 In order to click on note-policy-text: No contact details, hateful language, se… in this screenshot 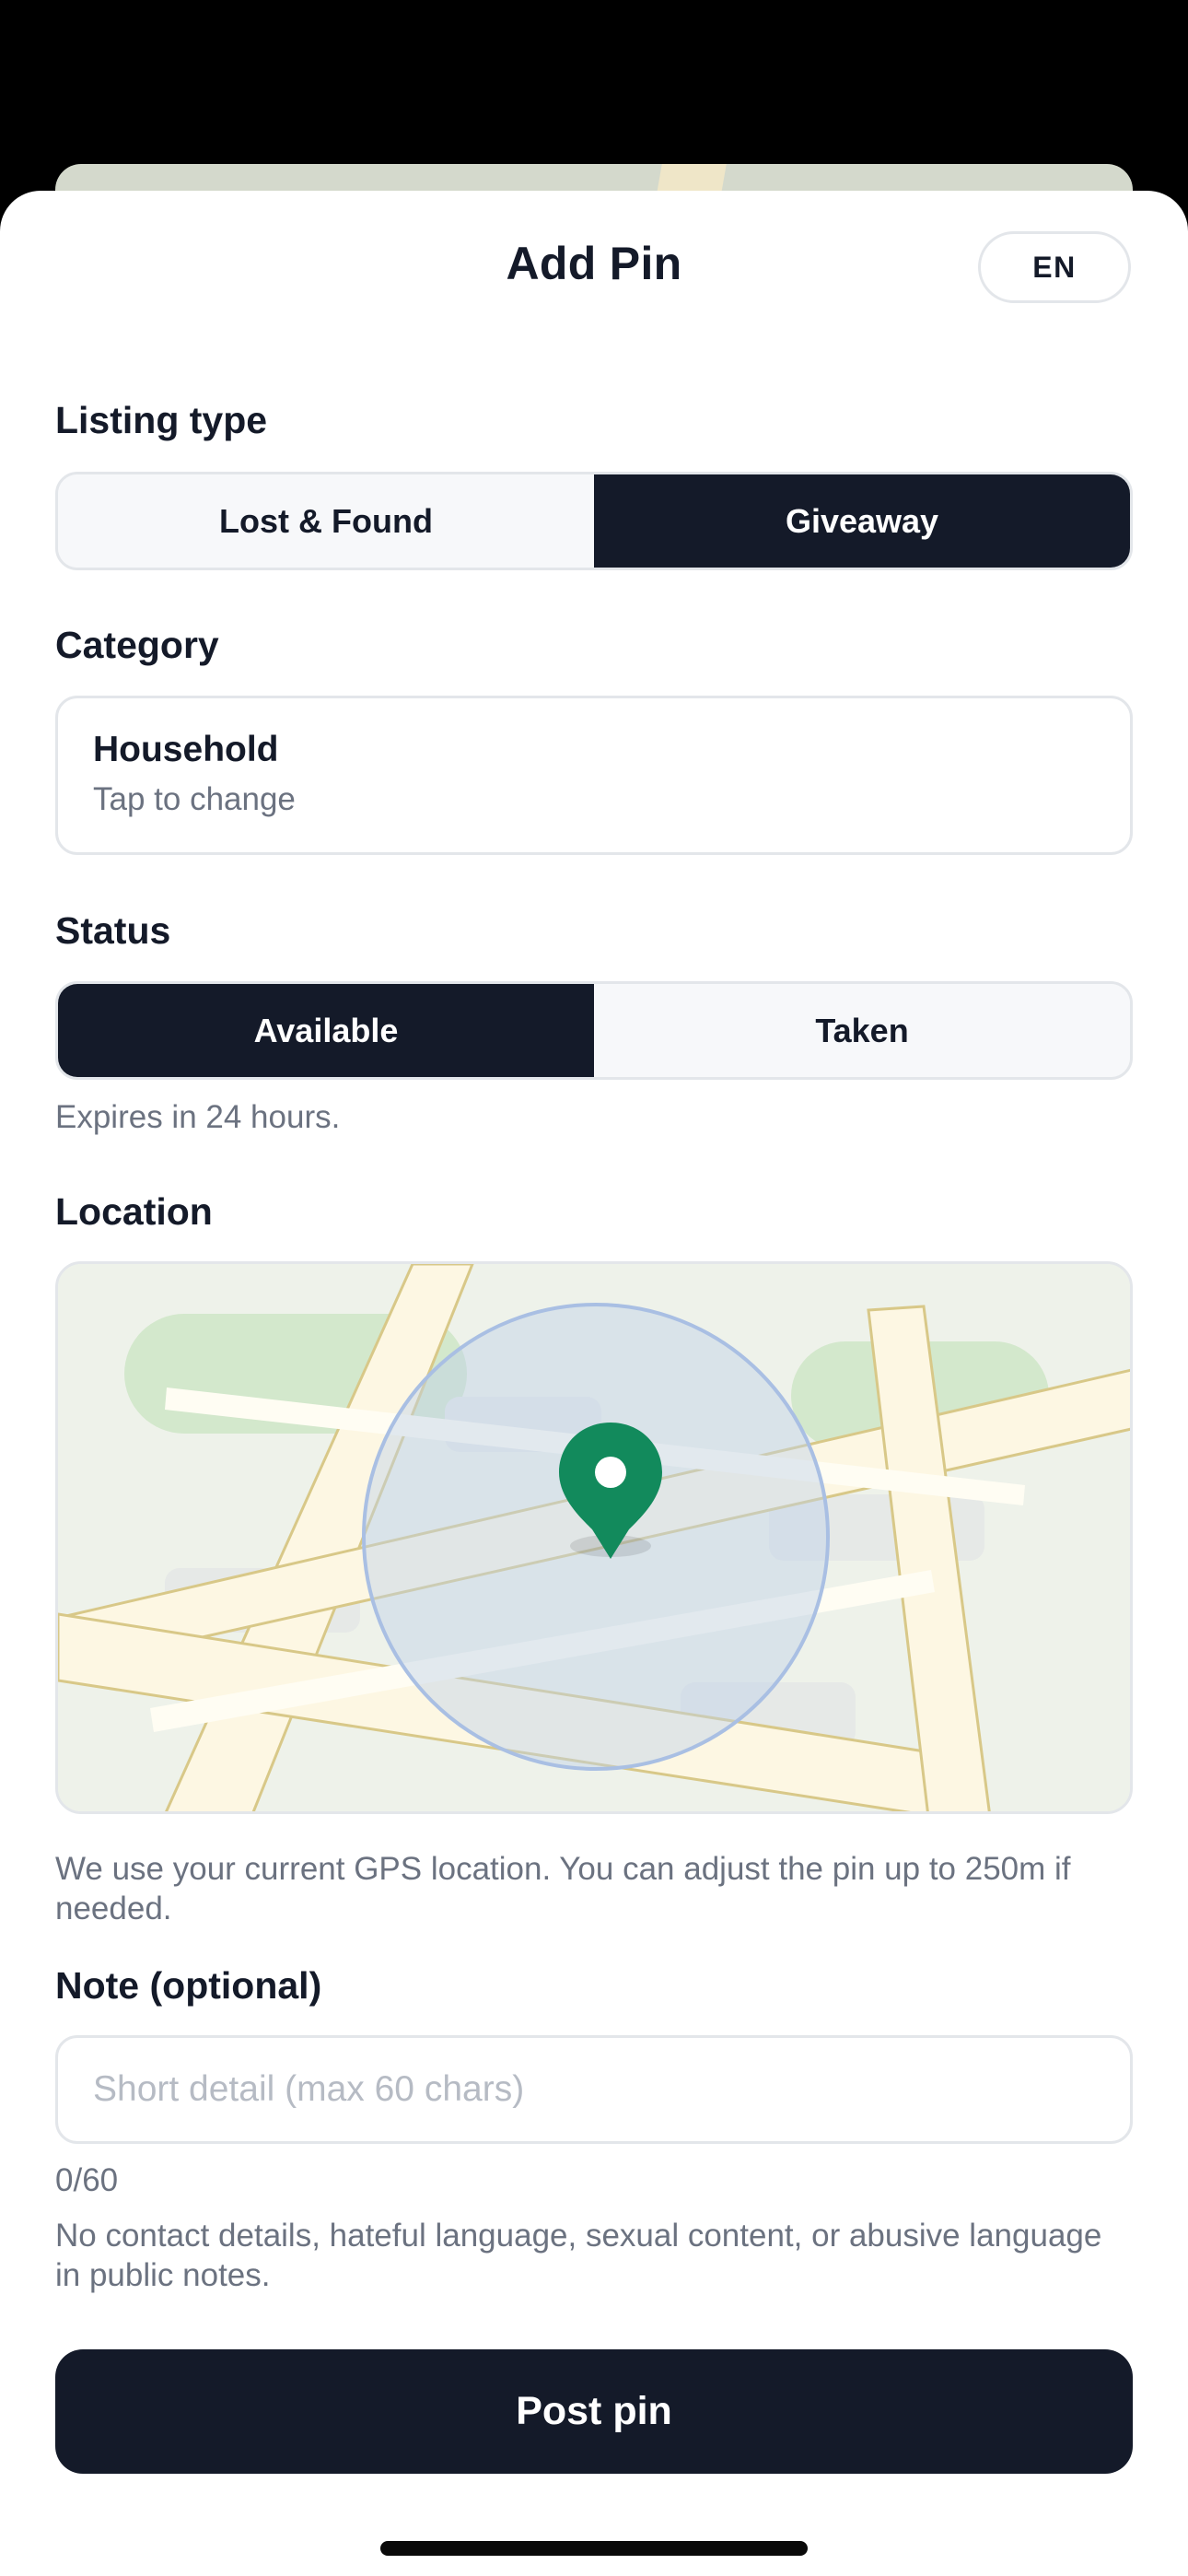, I will do `click(578, 2255)`.